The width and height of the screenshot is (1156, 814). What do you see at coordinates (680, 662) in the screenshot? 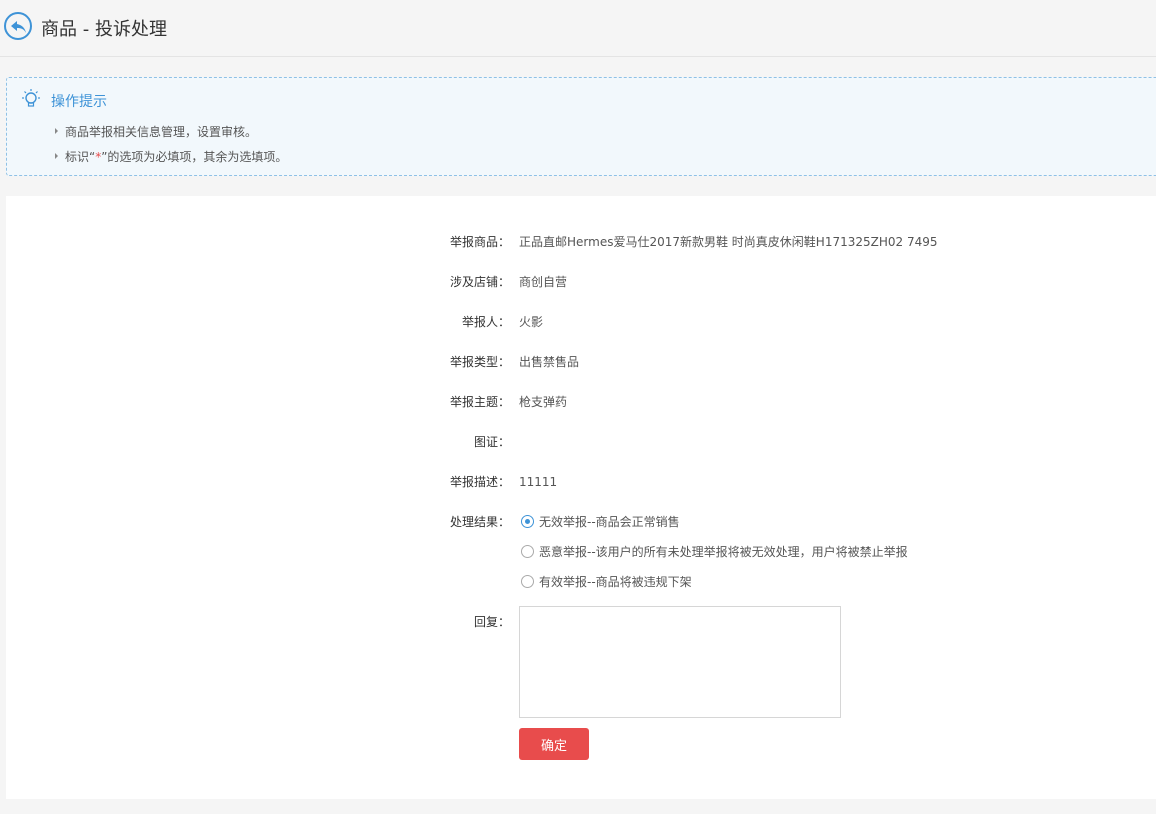
I see `reply-textarea` at bounding box center [680, 662].